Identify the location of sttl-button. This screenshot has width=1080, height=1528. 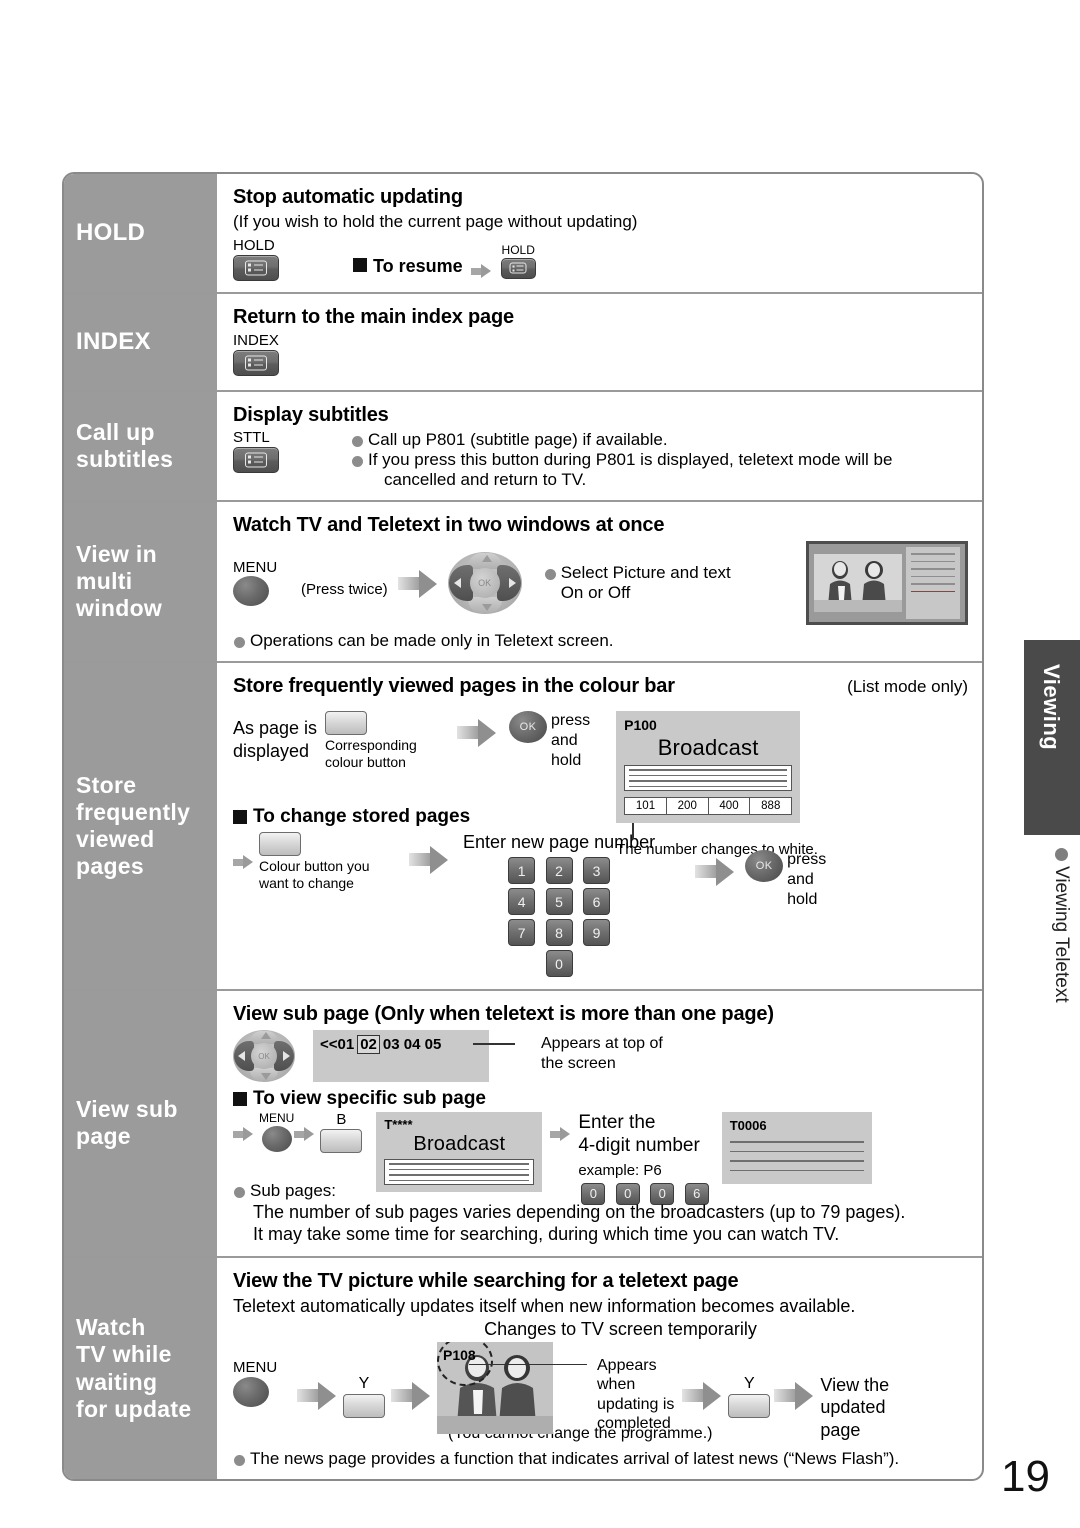
(256, 459).